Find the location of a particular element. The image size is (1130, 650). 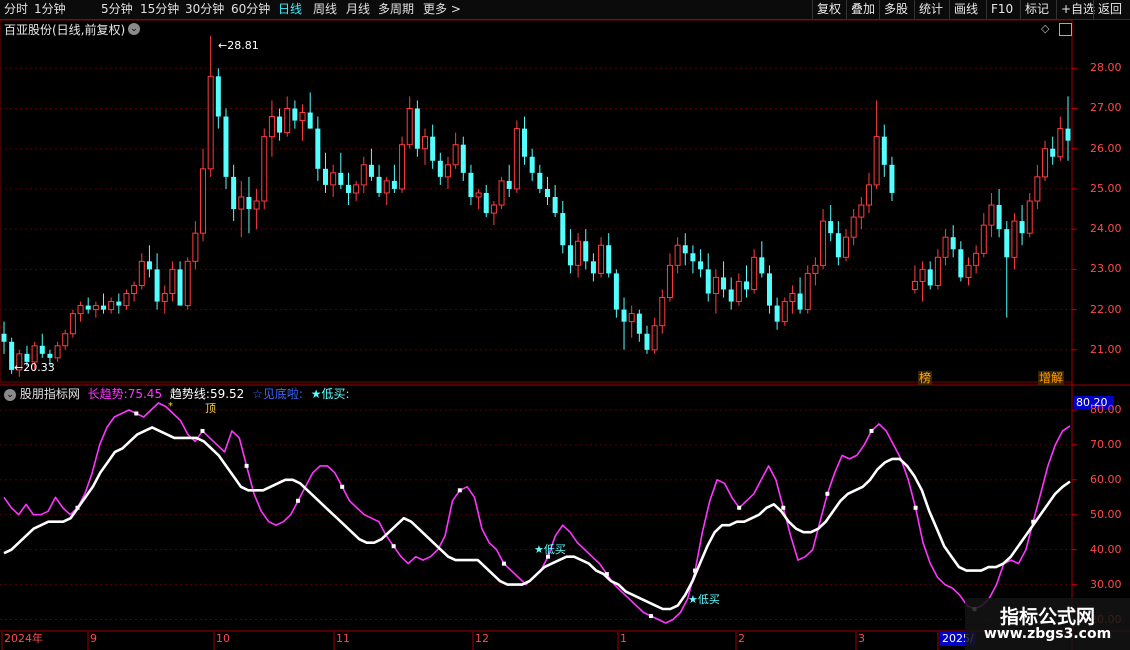

low-price-label: ←20.33 is located at coordinates (34, 367).